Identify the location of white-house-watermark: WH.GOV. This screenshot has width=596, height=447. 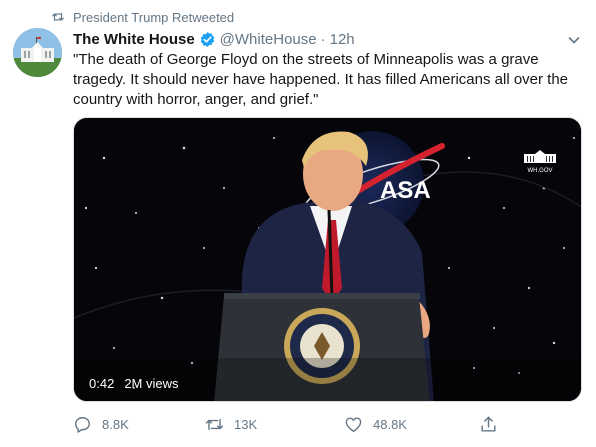
(540, 162).